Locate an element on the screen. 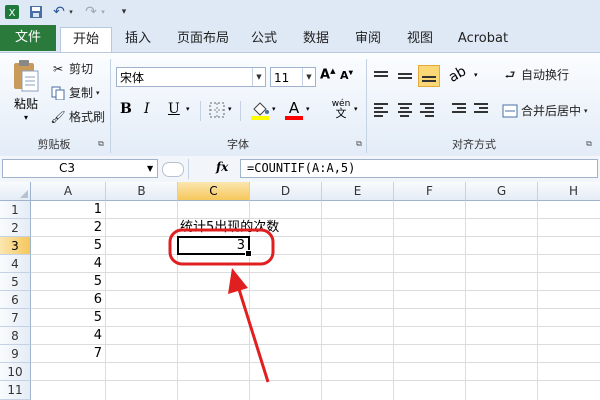  row-header-7: 7 is located at coordinates (15, 318).